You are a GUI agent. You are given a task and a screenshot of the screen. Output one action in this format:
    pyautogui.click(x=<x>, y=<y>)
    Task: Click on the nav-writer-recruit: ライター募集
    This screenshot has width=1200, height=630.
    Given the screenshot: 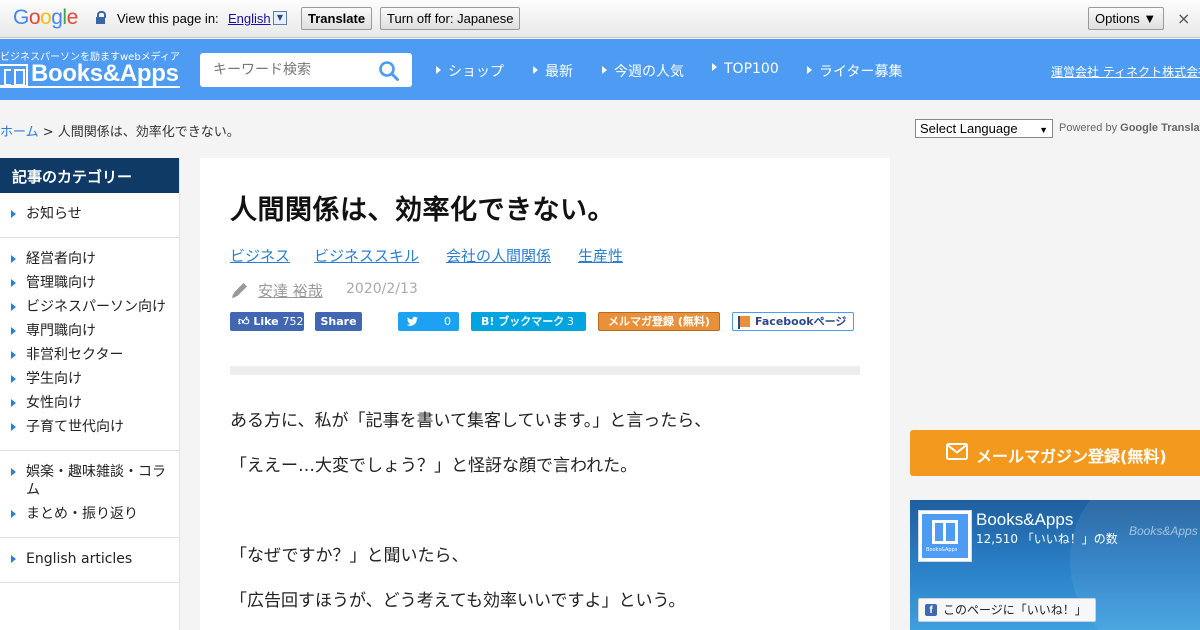 What is the action you would take?
    pyautogui.click(x=854, y=71)
    